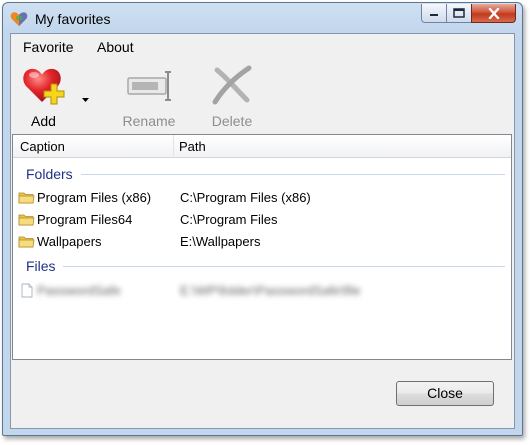 The image size is (532, 445). What do you see at coordinates (173, 145) in the screenshot?
I see `column-divider` at bounding box center [173, 145].